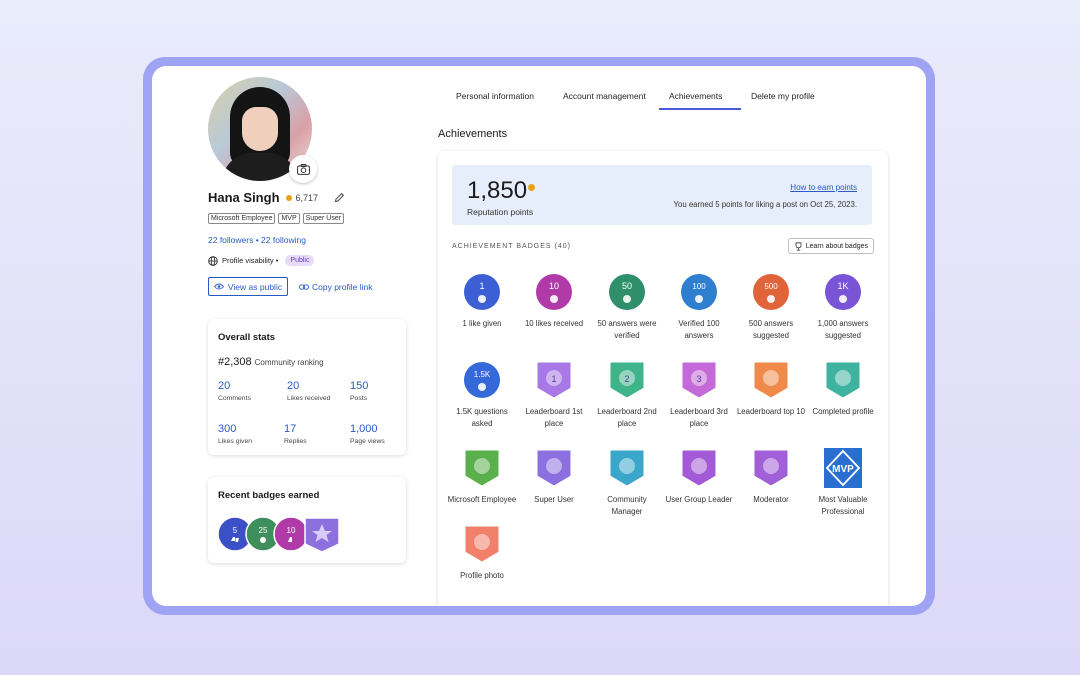 Image resolution: width=1080 pixels, height=675 pixels. I want to click on recent-badge-super-user-icon, so click(322, 535).